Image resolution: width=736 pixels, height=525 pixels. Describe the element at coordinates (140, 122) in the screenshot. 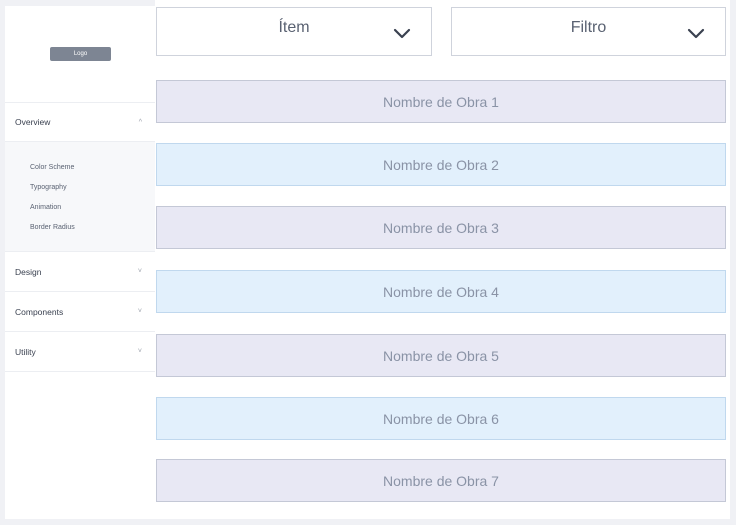

I see `chevron-up-icon: ^` at that location.